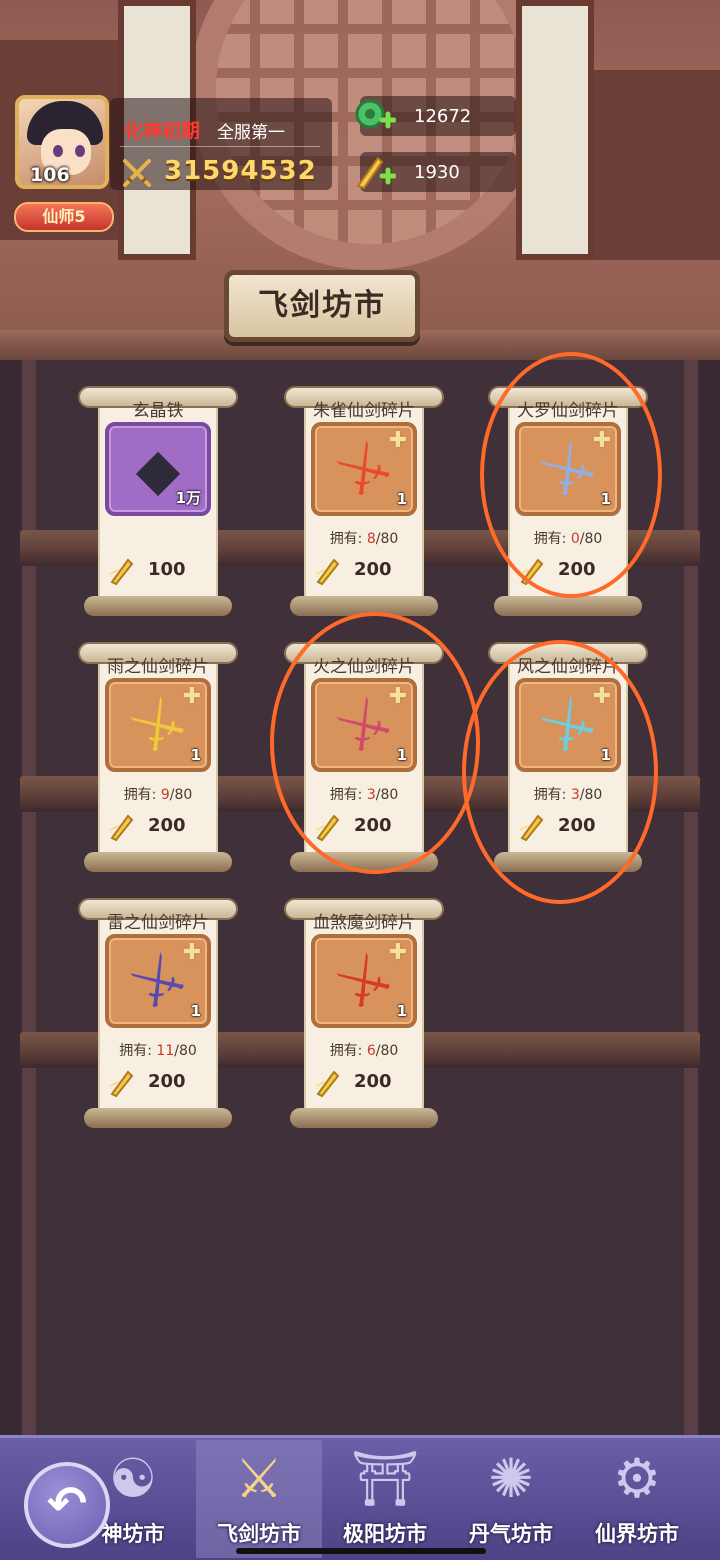 This screenshot has height=1560, width=720. What do you see at coordinates (374, 116) in the screenshot?
I see `jade-coin-plus-icon` at bounding box center [374, 116].